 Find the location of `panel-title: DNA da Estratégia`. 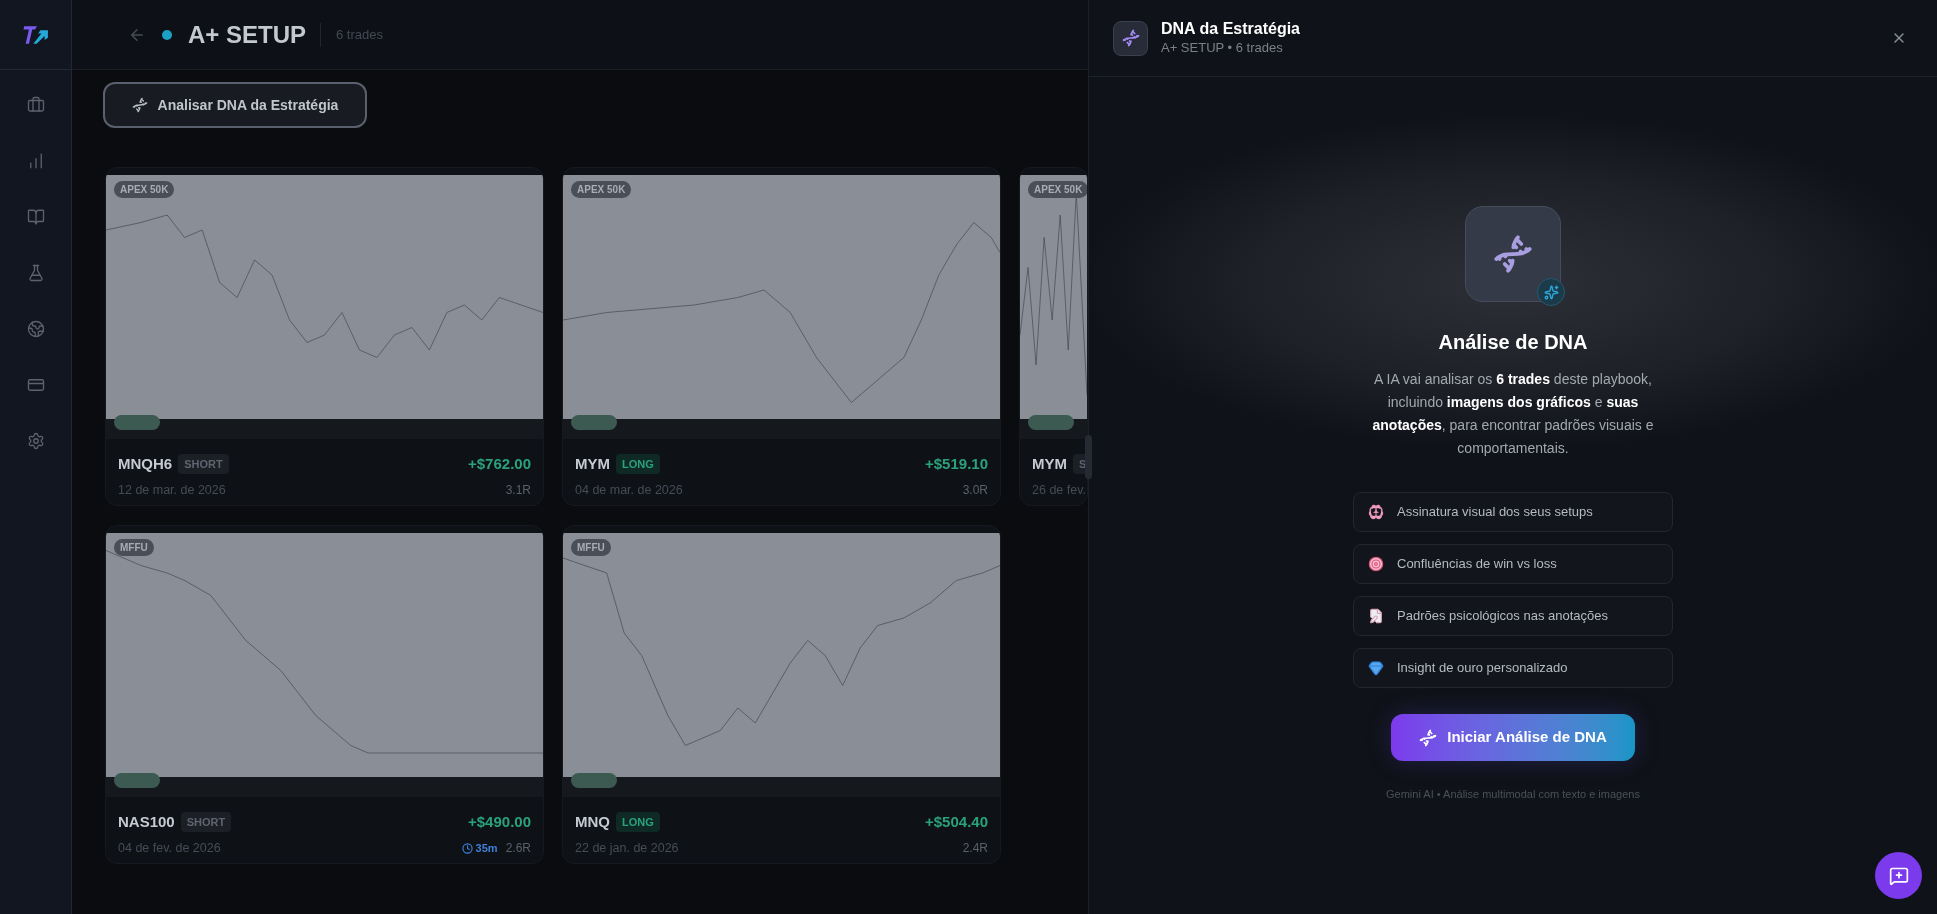

panel-title: DNA da Estratégia is located at coordinates (1230, 29).